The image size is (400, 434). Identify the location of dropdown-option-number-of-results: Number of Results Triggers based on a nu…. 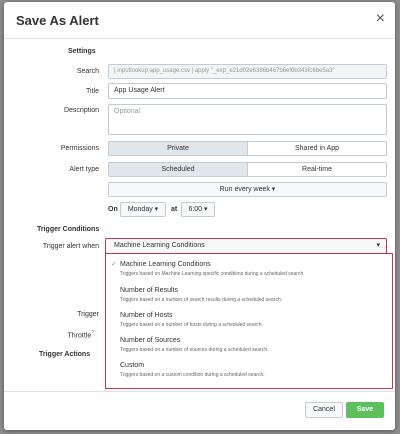
(201, 295).